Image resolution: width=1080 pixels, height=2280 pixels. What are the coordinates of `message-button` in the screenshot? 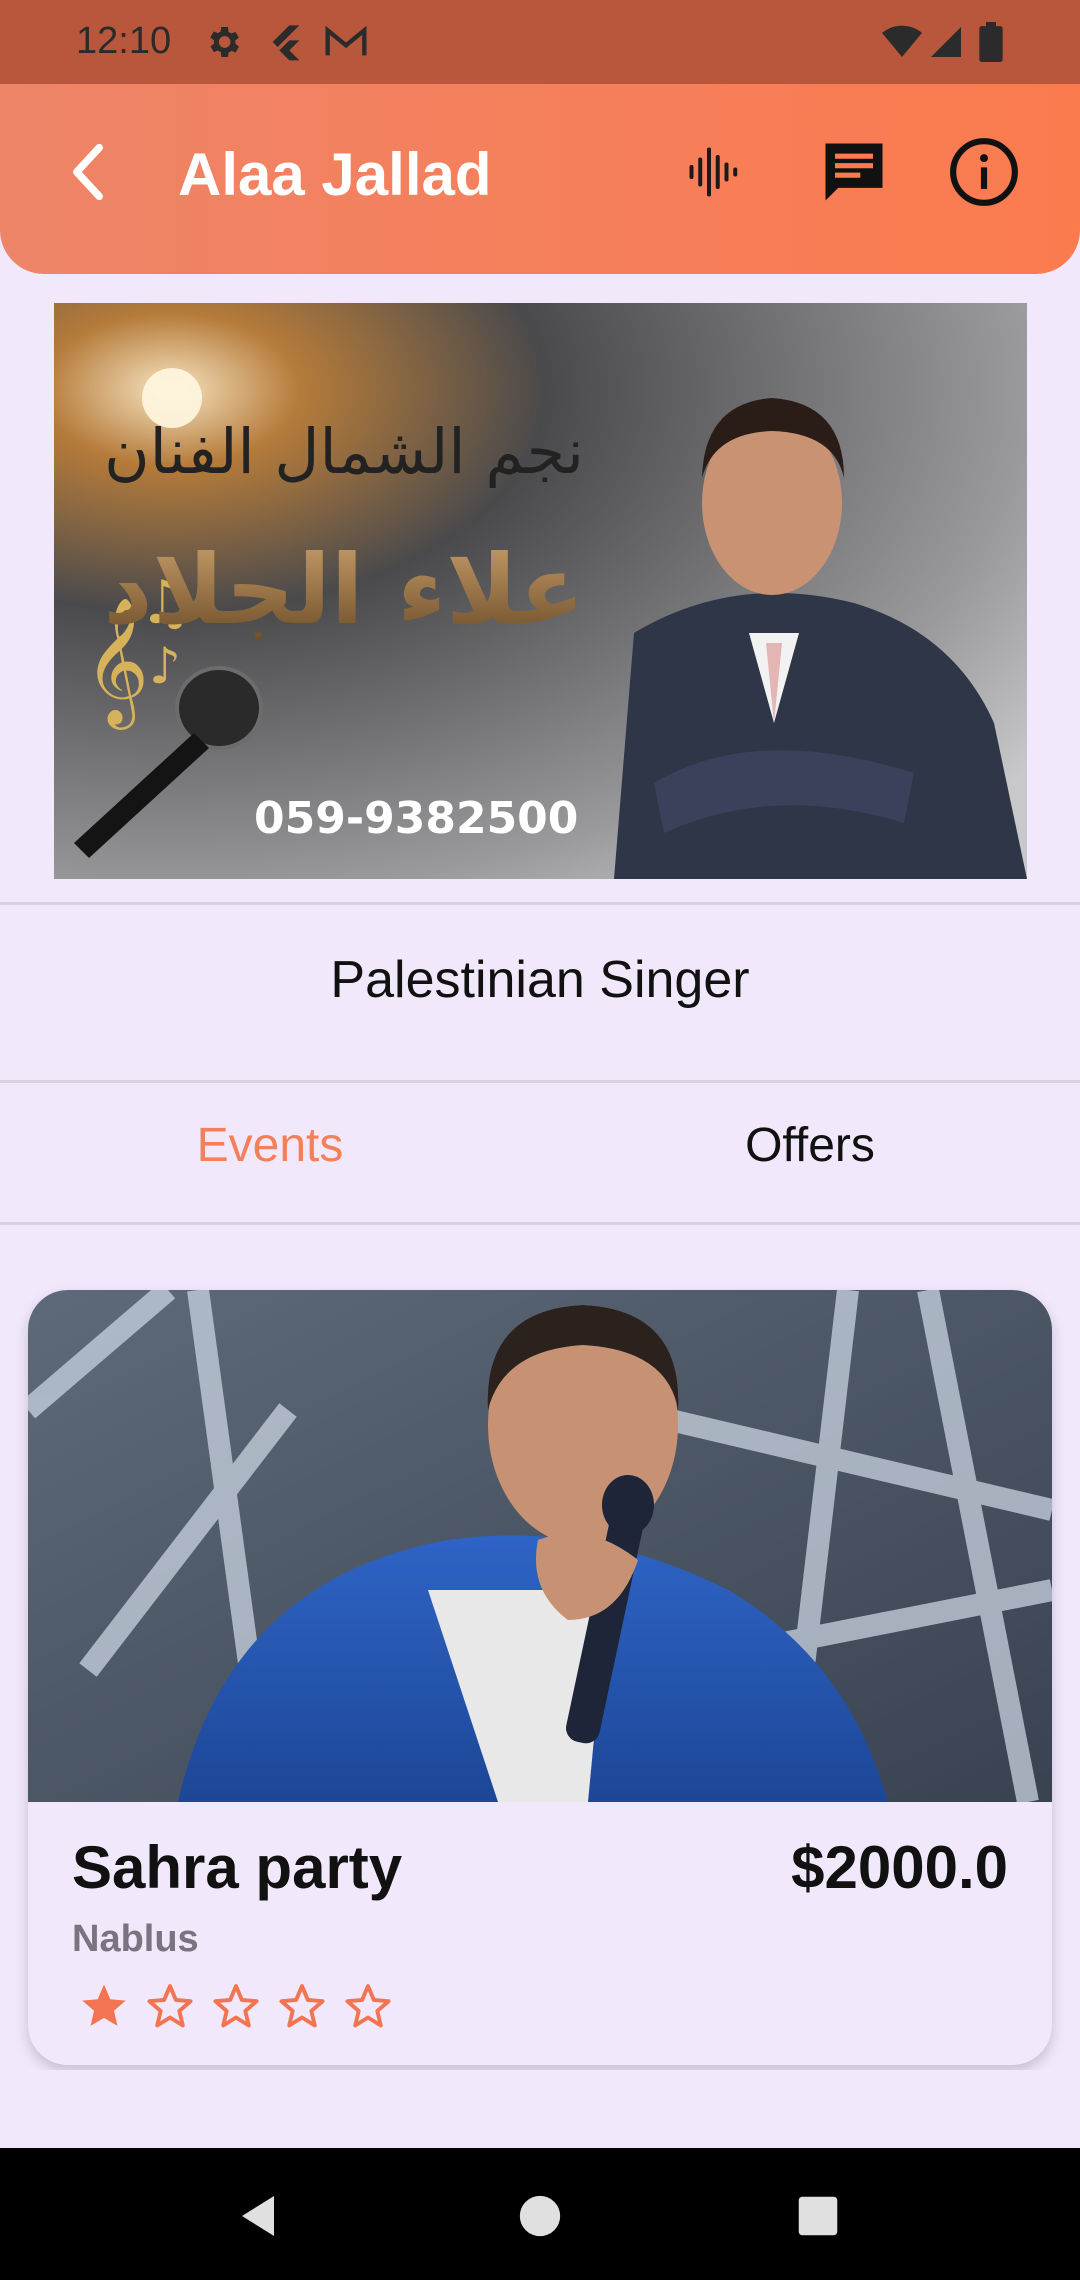 It's located at (854, 174).